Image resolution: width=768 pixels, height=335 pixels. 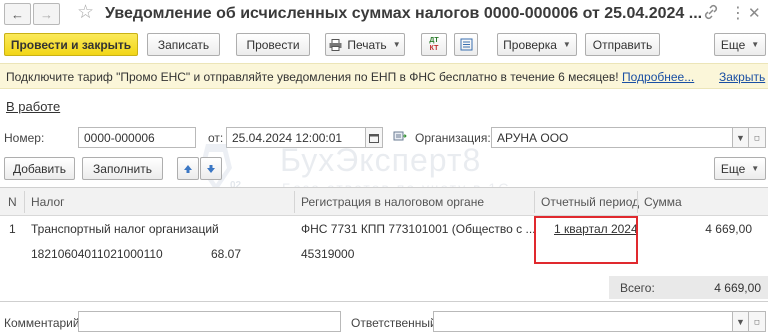 I want to click on print-label: Печать, so click(x=367, y=44).